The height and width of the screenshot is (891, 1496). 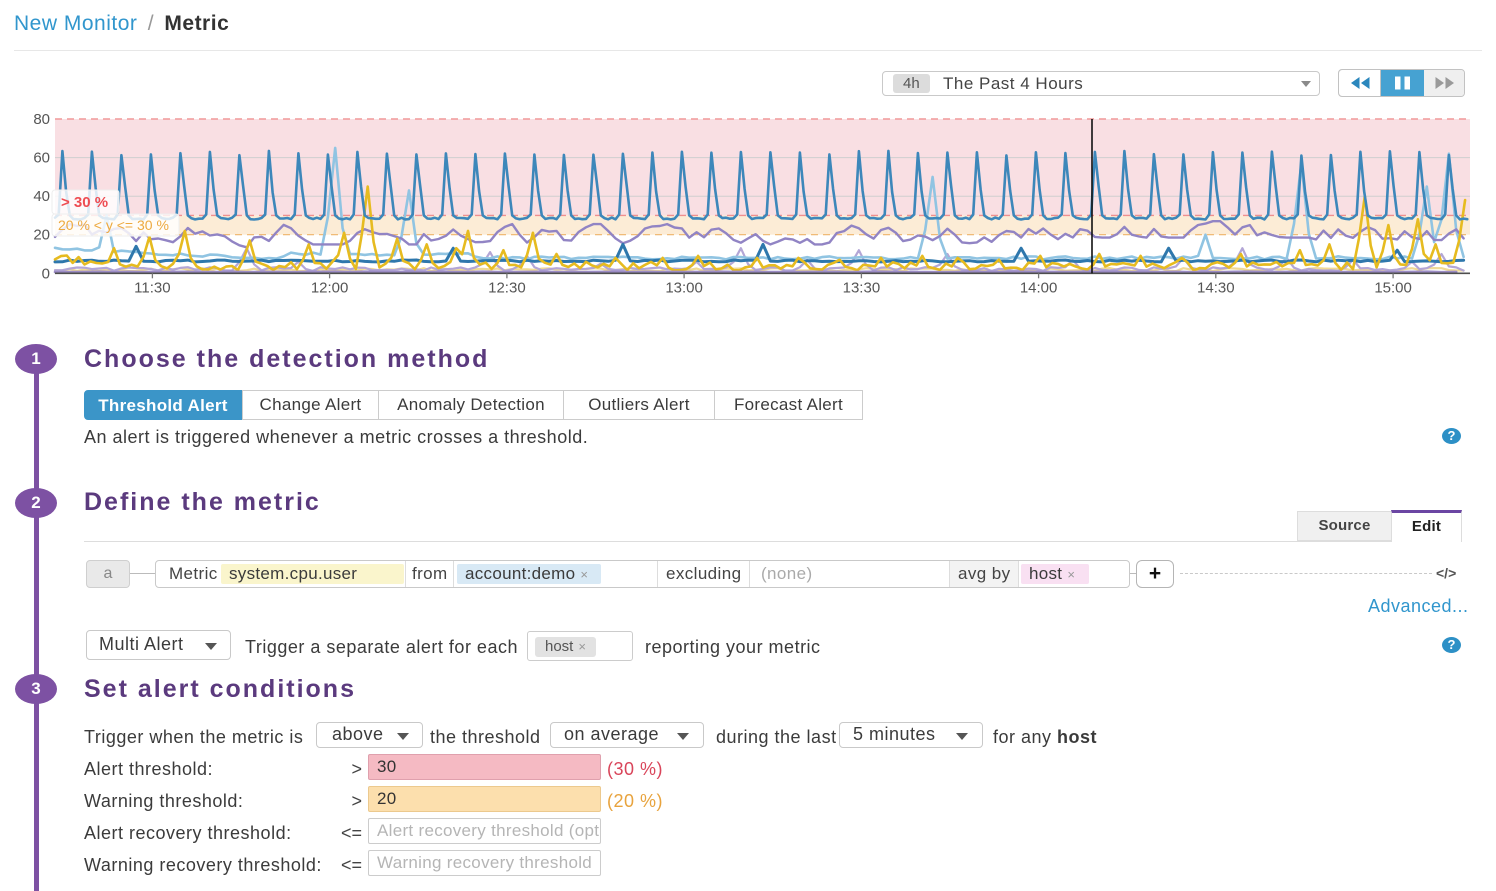 I want to click on svg-text: 60, so click(x=41, y=158).